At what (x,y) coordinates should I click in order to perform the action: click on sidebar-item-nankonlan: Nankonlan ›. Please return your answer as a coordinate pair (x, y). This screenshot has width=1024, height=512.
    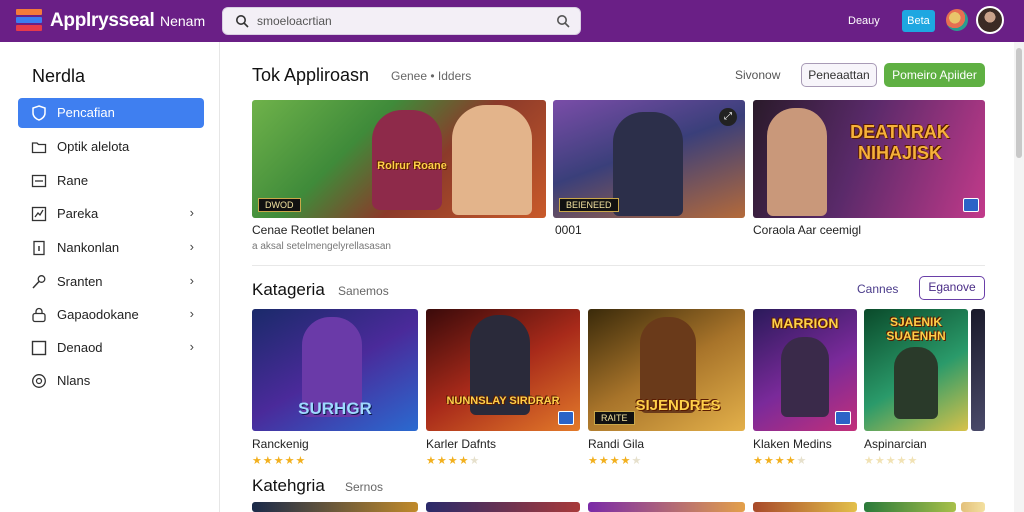
    Looking at the image, I should click on (111, 248).